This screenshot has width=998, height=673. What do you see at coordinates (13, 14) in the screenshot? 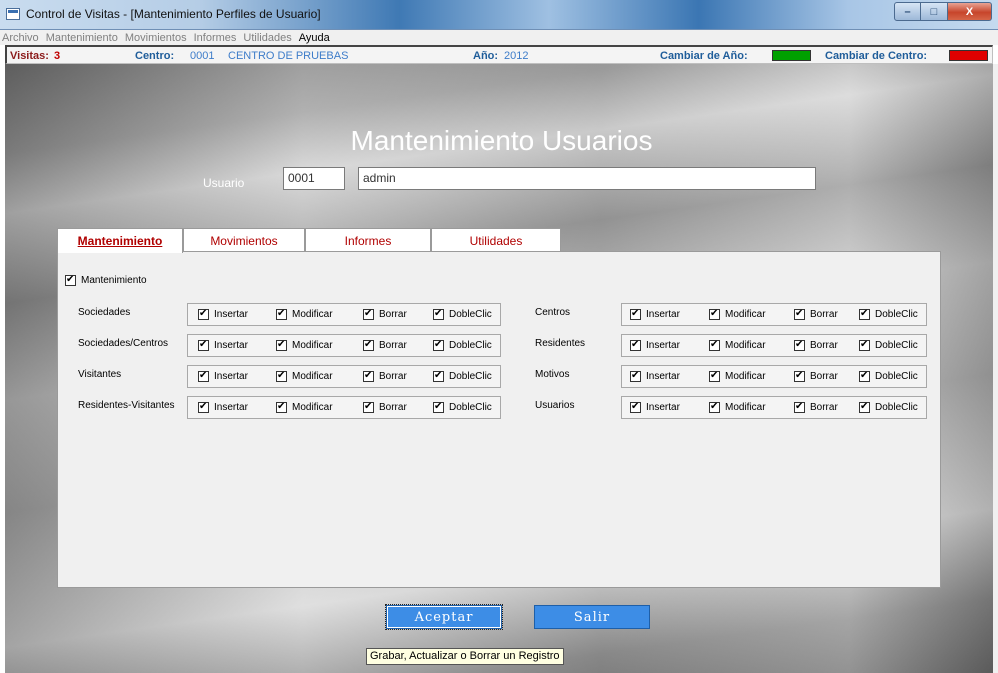
I see `app-icon` at bounding box center [13, 14].